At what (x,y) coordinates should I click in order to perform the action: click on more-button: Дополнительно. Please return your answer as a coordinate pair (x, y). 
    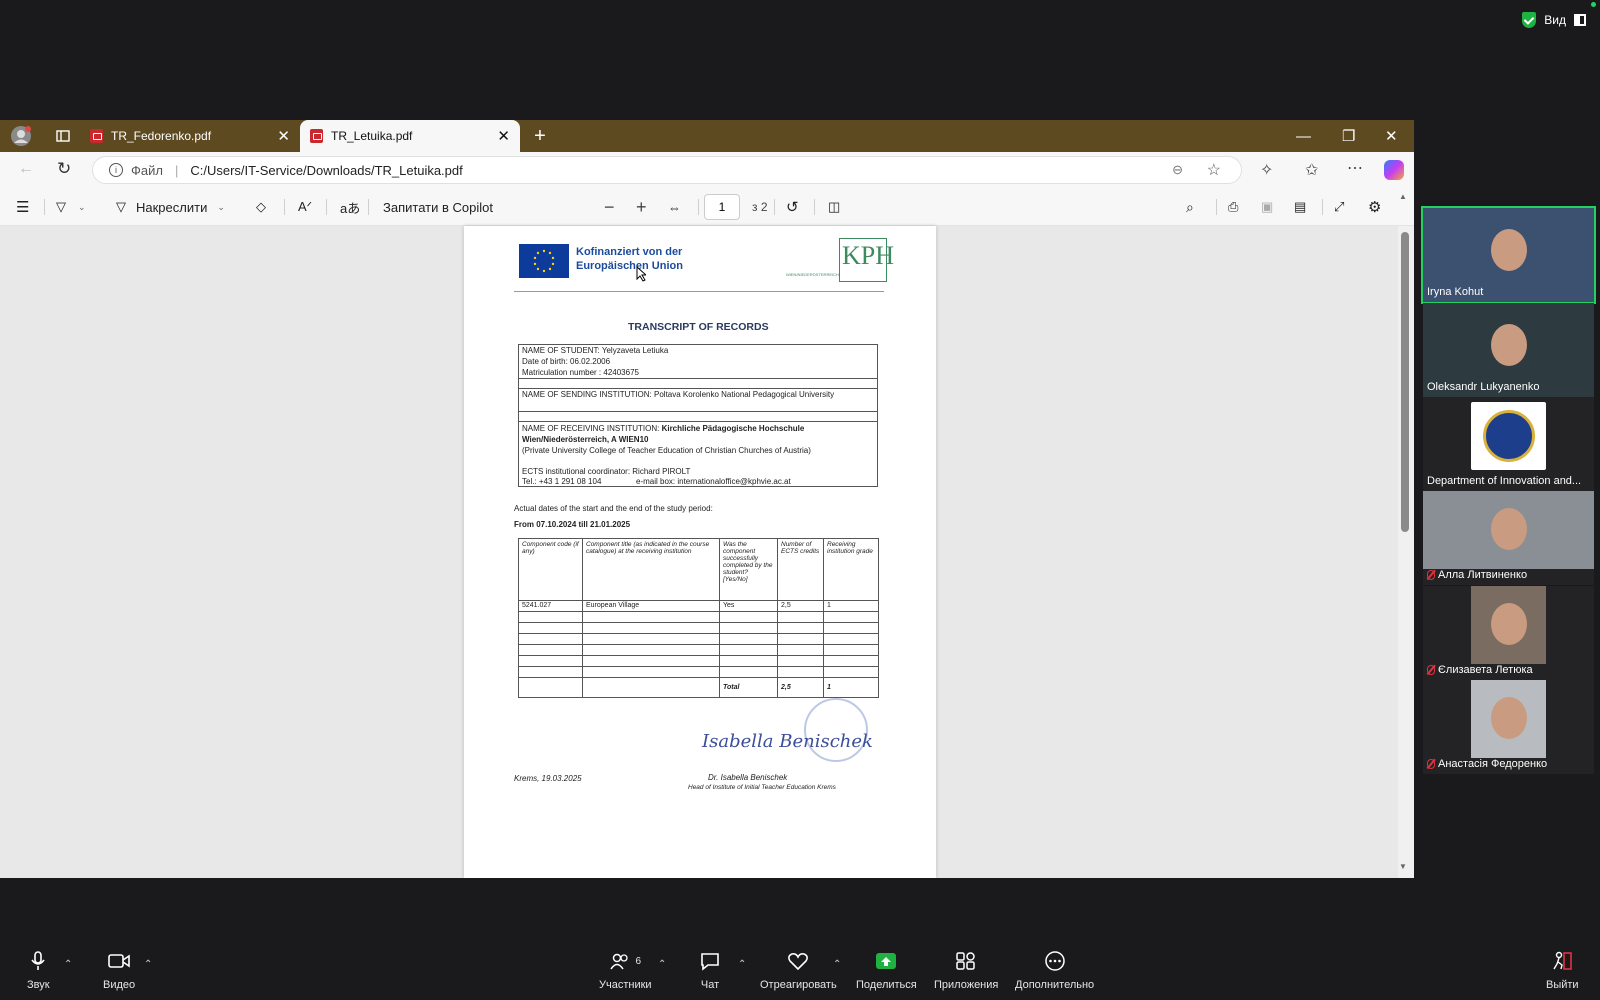
    Looking at the image, I should click on (1054, 971).